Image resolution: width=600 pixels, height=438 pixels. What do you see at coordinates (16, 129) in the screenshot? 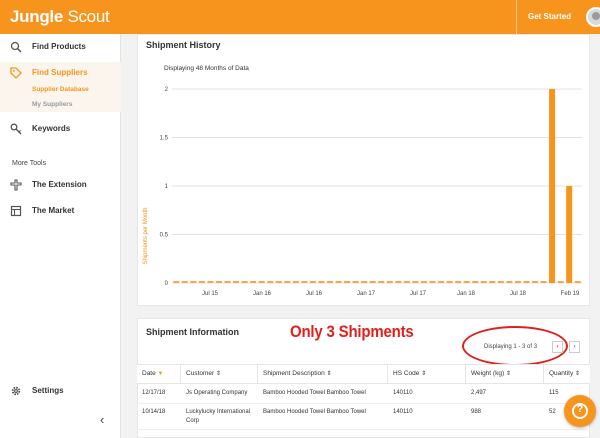
I see `key-icon` at bounding box center [16, 129].